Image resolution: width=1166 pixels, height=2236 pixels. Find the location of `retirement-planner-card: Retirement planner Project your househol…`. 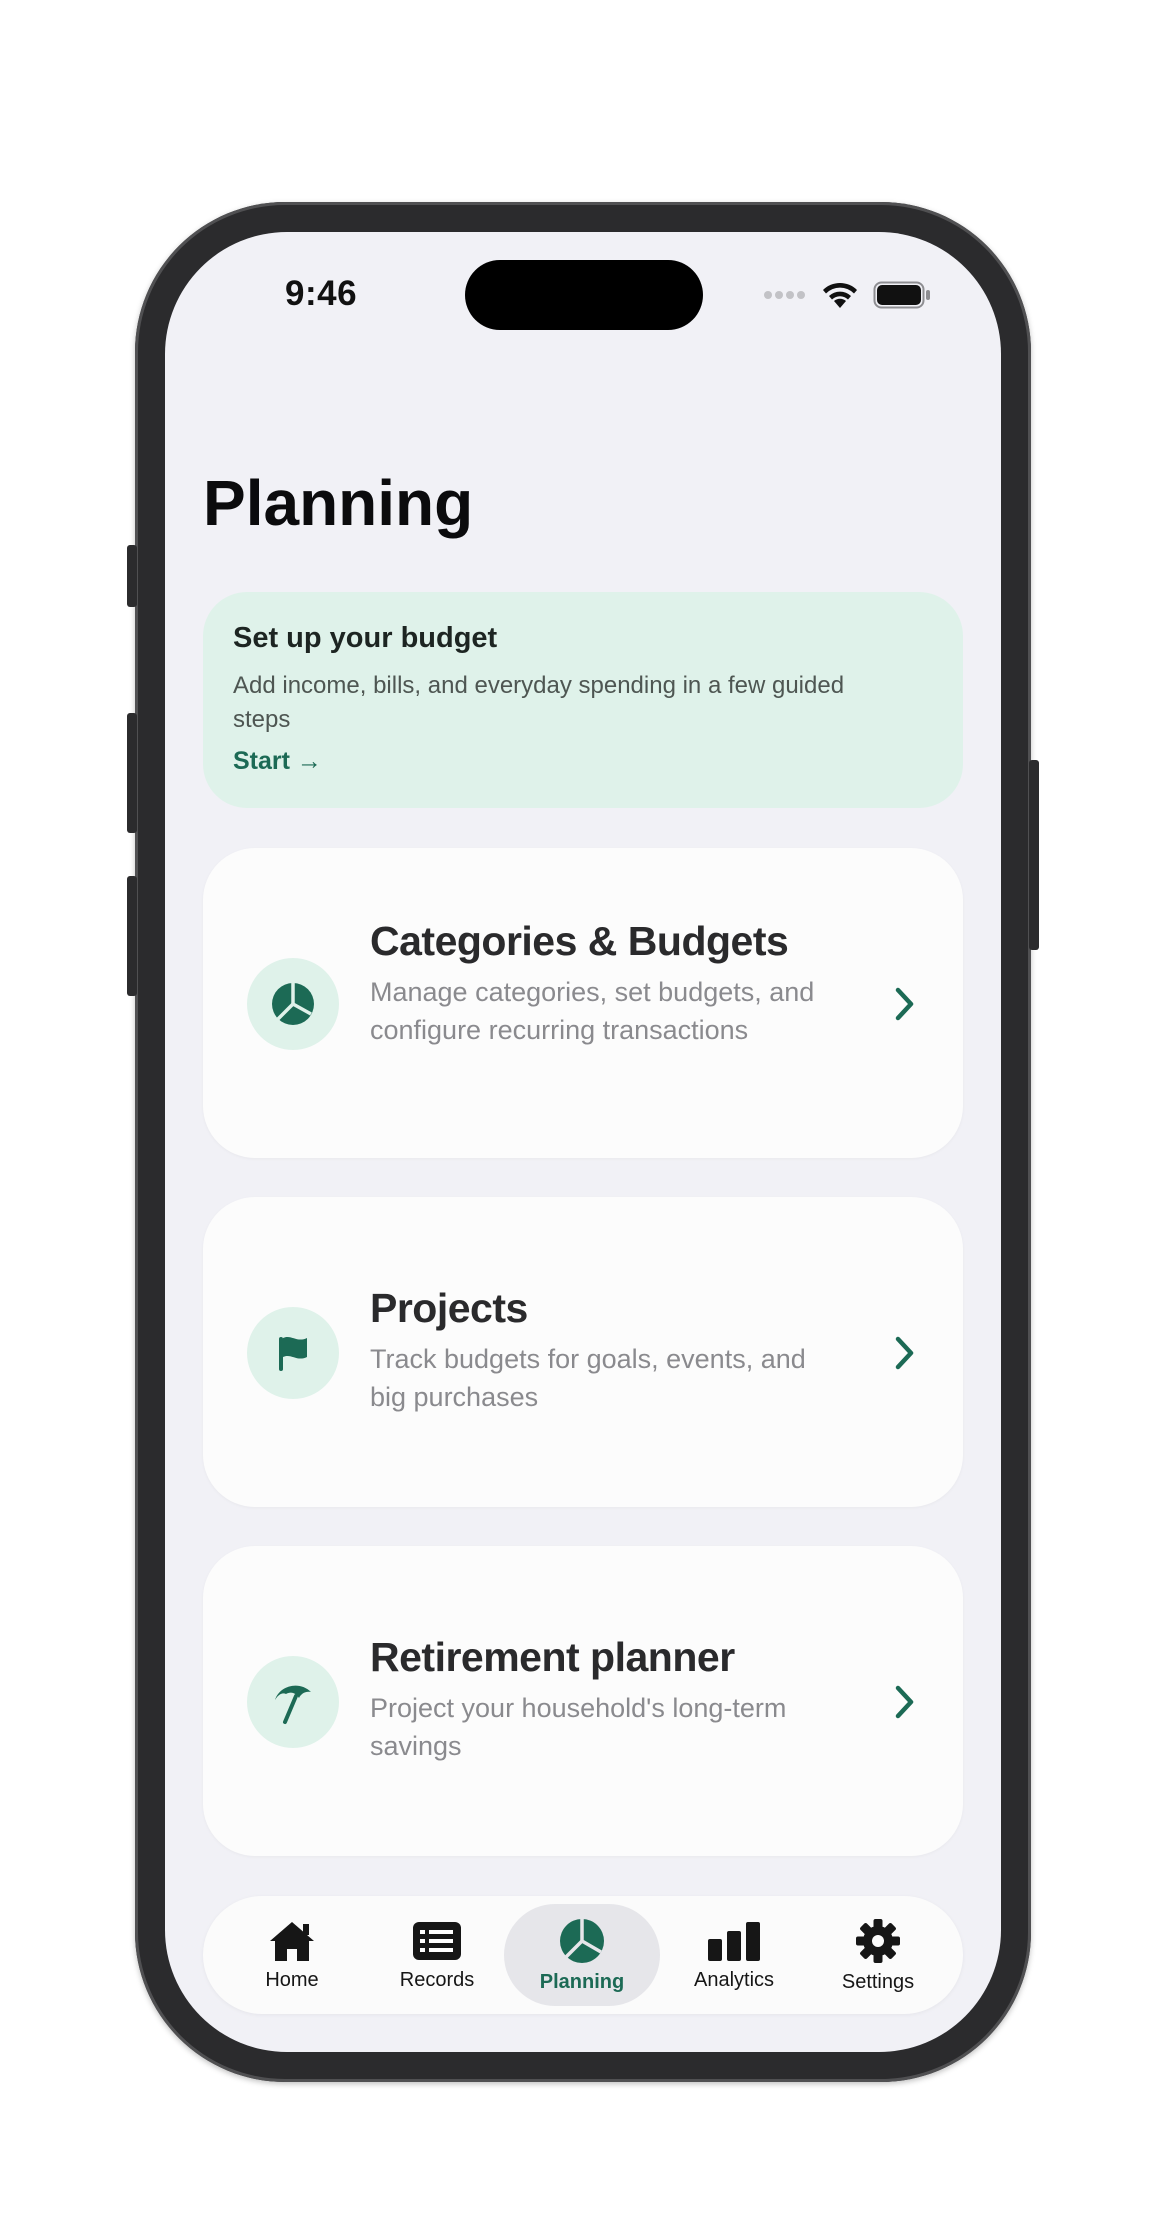

retirement-planner-card: Retirement planner Project your househol… is located at coordinates (583, 1701).